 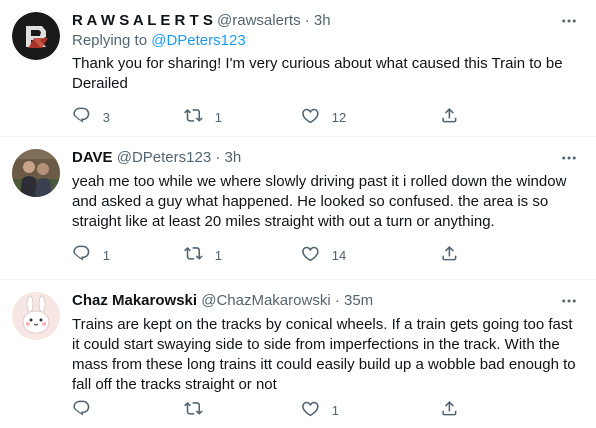 I want to click on reply-count: 3, so click(x=106, y=117).